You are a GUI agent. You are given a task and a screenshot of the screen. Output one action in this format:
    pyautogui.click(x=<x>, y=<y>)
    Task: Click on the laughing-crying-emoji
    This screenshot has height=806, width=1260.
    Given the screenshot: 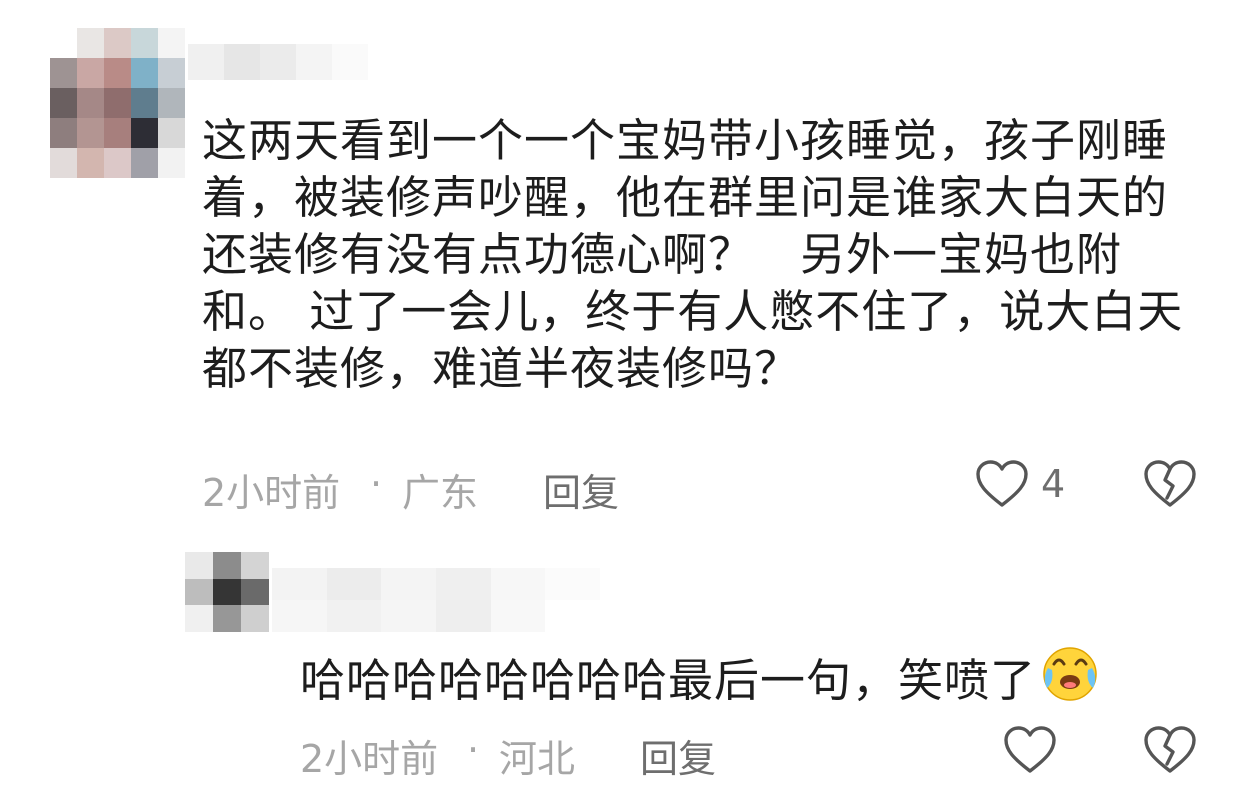 What is the action you would take?
    pyautogui.click(x=1070, y=674)
    